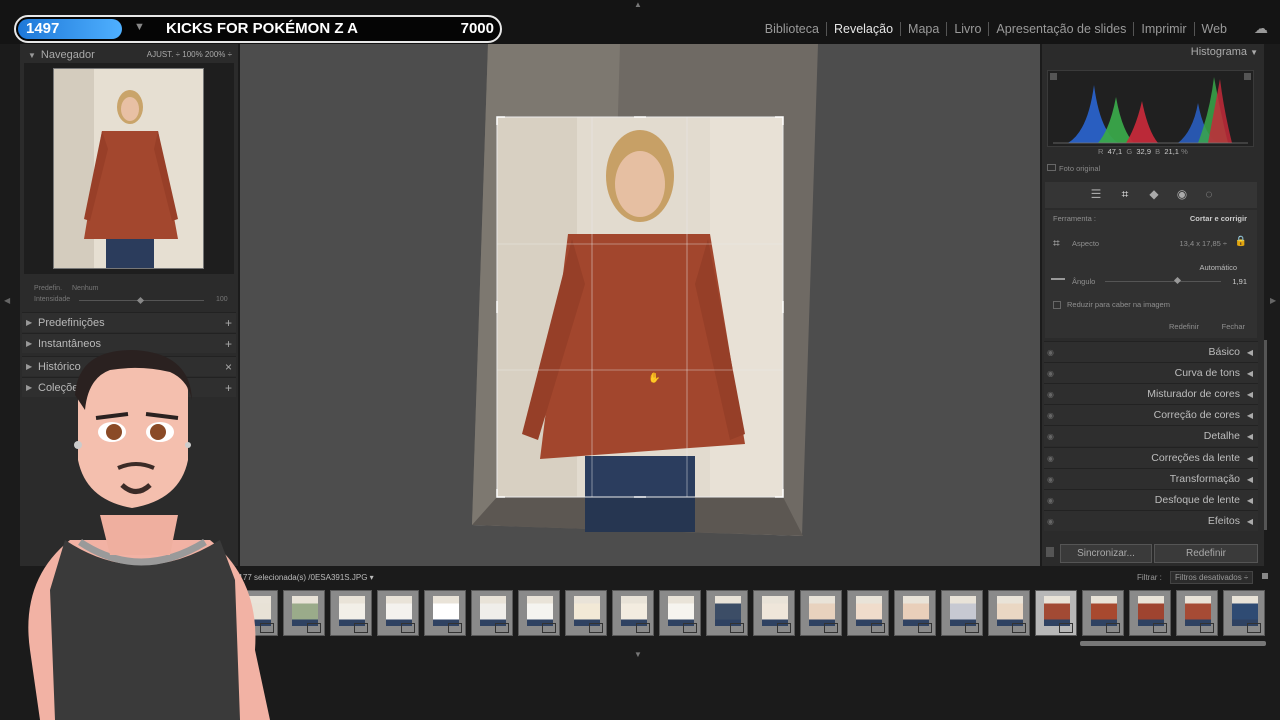 The width and height of the screenshot is (1280, 720). I want to click on crop-reset-button: Redefinir, so click(1184, 326).